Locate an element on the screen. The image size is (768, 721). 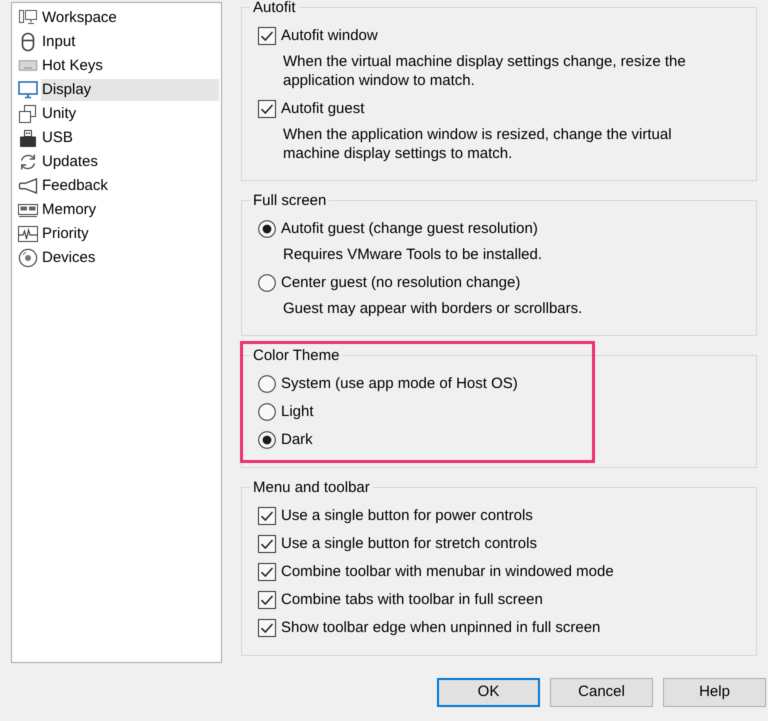
sidebar-item: Hot Keys is located at coordinates (130, 66).